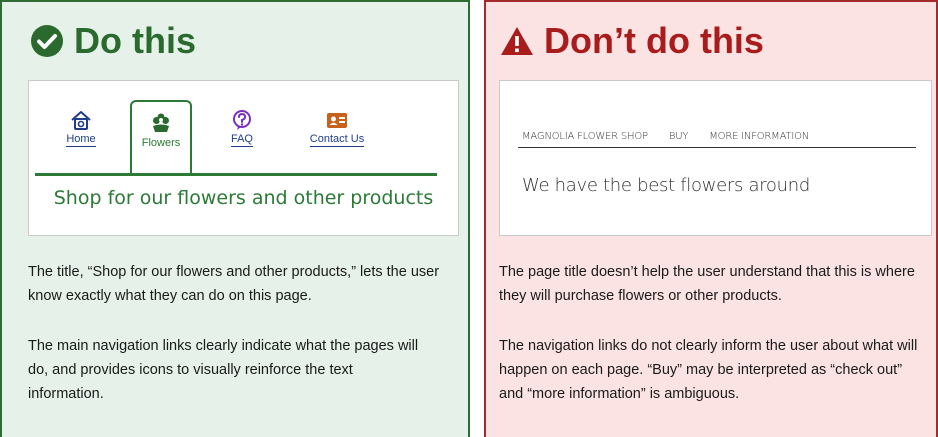 The image size is (938, 437). What do you see at coordinates (717, 147) in the screenshot?
I see `bad-nav-underline` at bounding box center [717, 147].